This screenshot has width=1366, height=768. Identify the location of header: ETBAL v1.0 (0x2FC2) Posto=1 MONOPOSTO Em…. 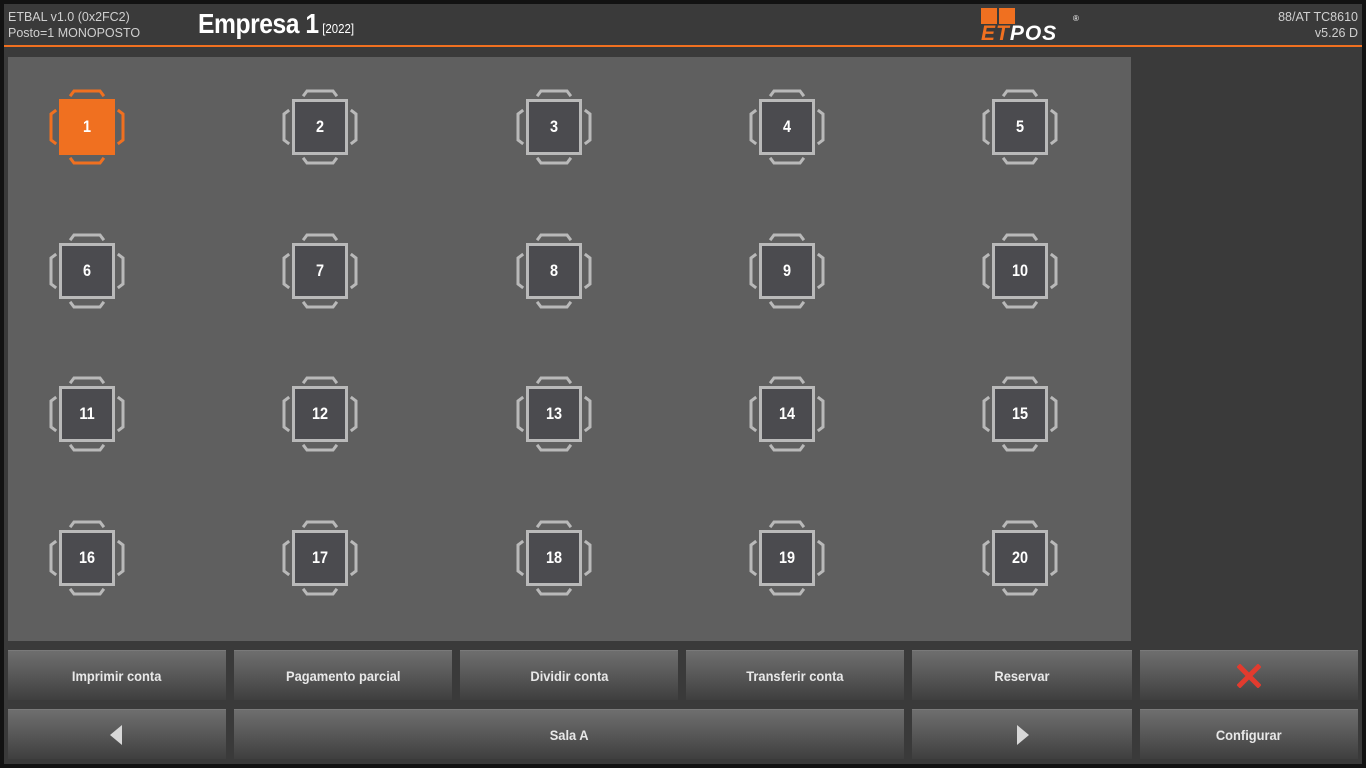
(683, 25).